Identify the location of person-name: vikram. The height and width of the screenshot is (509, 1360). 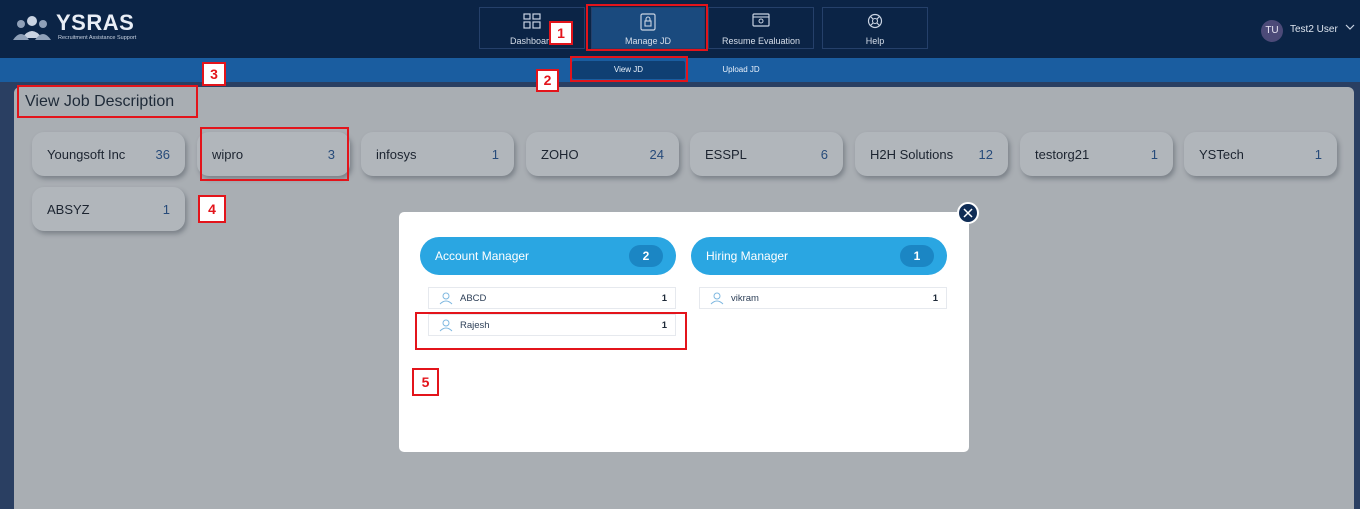
(745, 298).